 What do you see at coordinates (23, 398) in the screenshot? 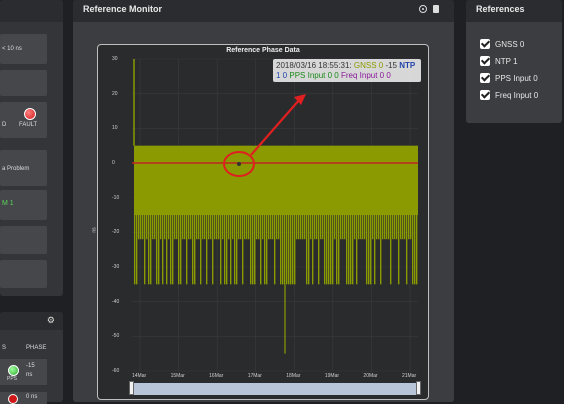
I see `phase-row: 0 ns` at bounding box center [23, 398].